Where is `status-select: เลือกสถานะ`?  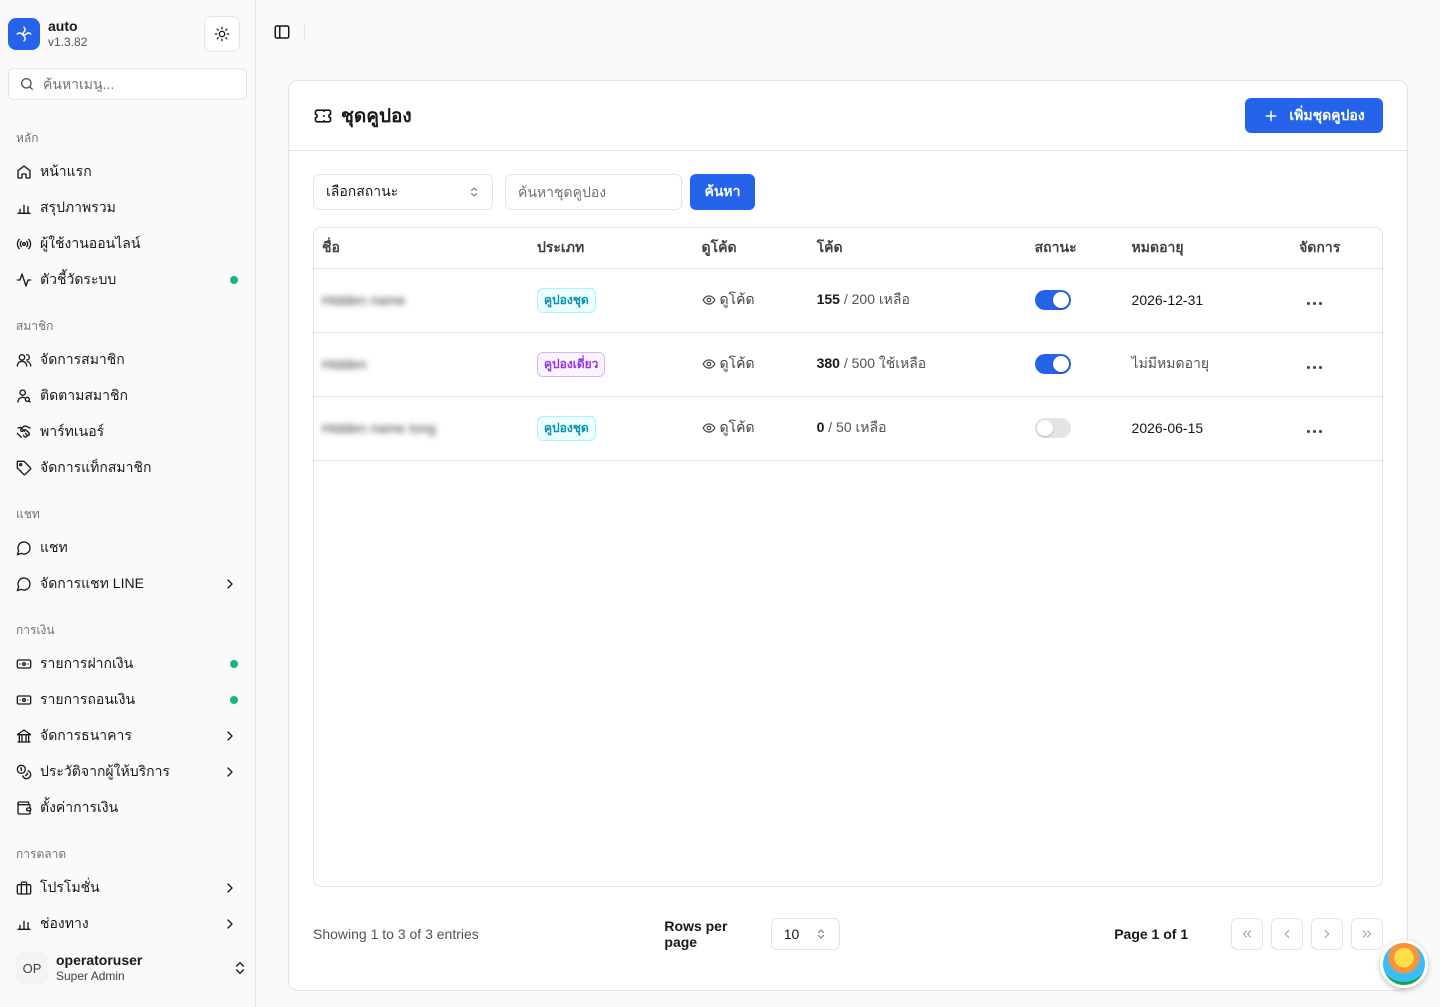
status-select: เลือกสถานะ is located at coordinates (403, 192).